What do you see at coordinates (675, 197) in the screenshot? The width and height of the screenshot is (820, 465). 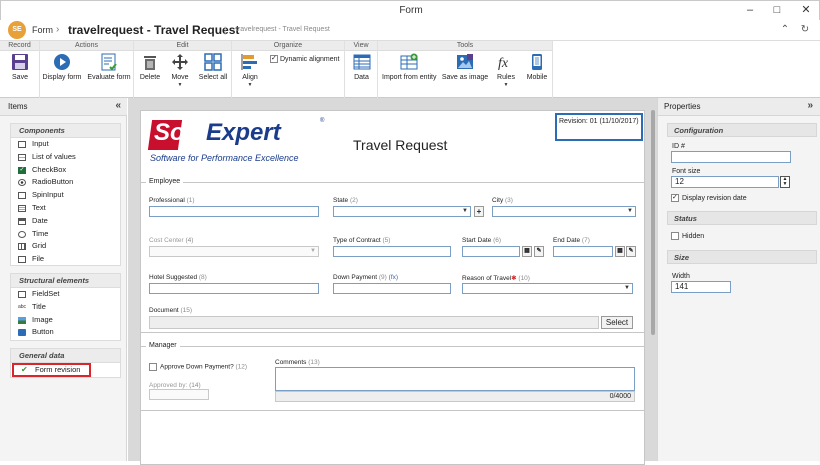 I see `checkbox-checked-icon` at bounding box center [675, 197].